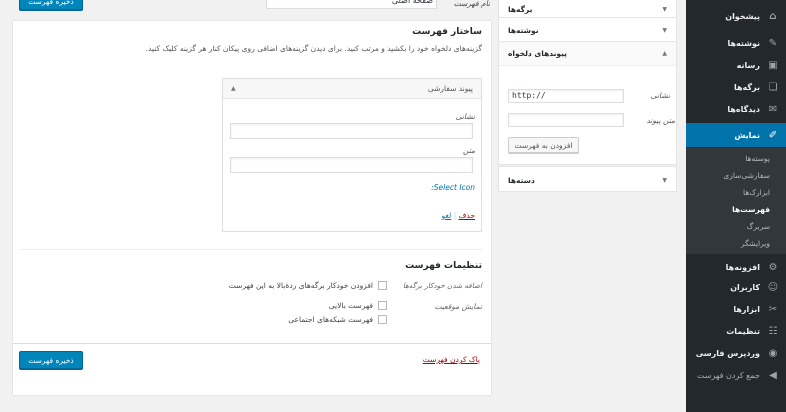  I want to click on menu-item-url-input, so click(351, 131).